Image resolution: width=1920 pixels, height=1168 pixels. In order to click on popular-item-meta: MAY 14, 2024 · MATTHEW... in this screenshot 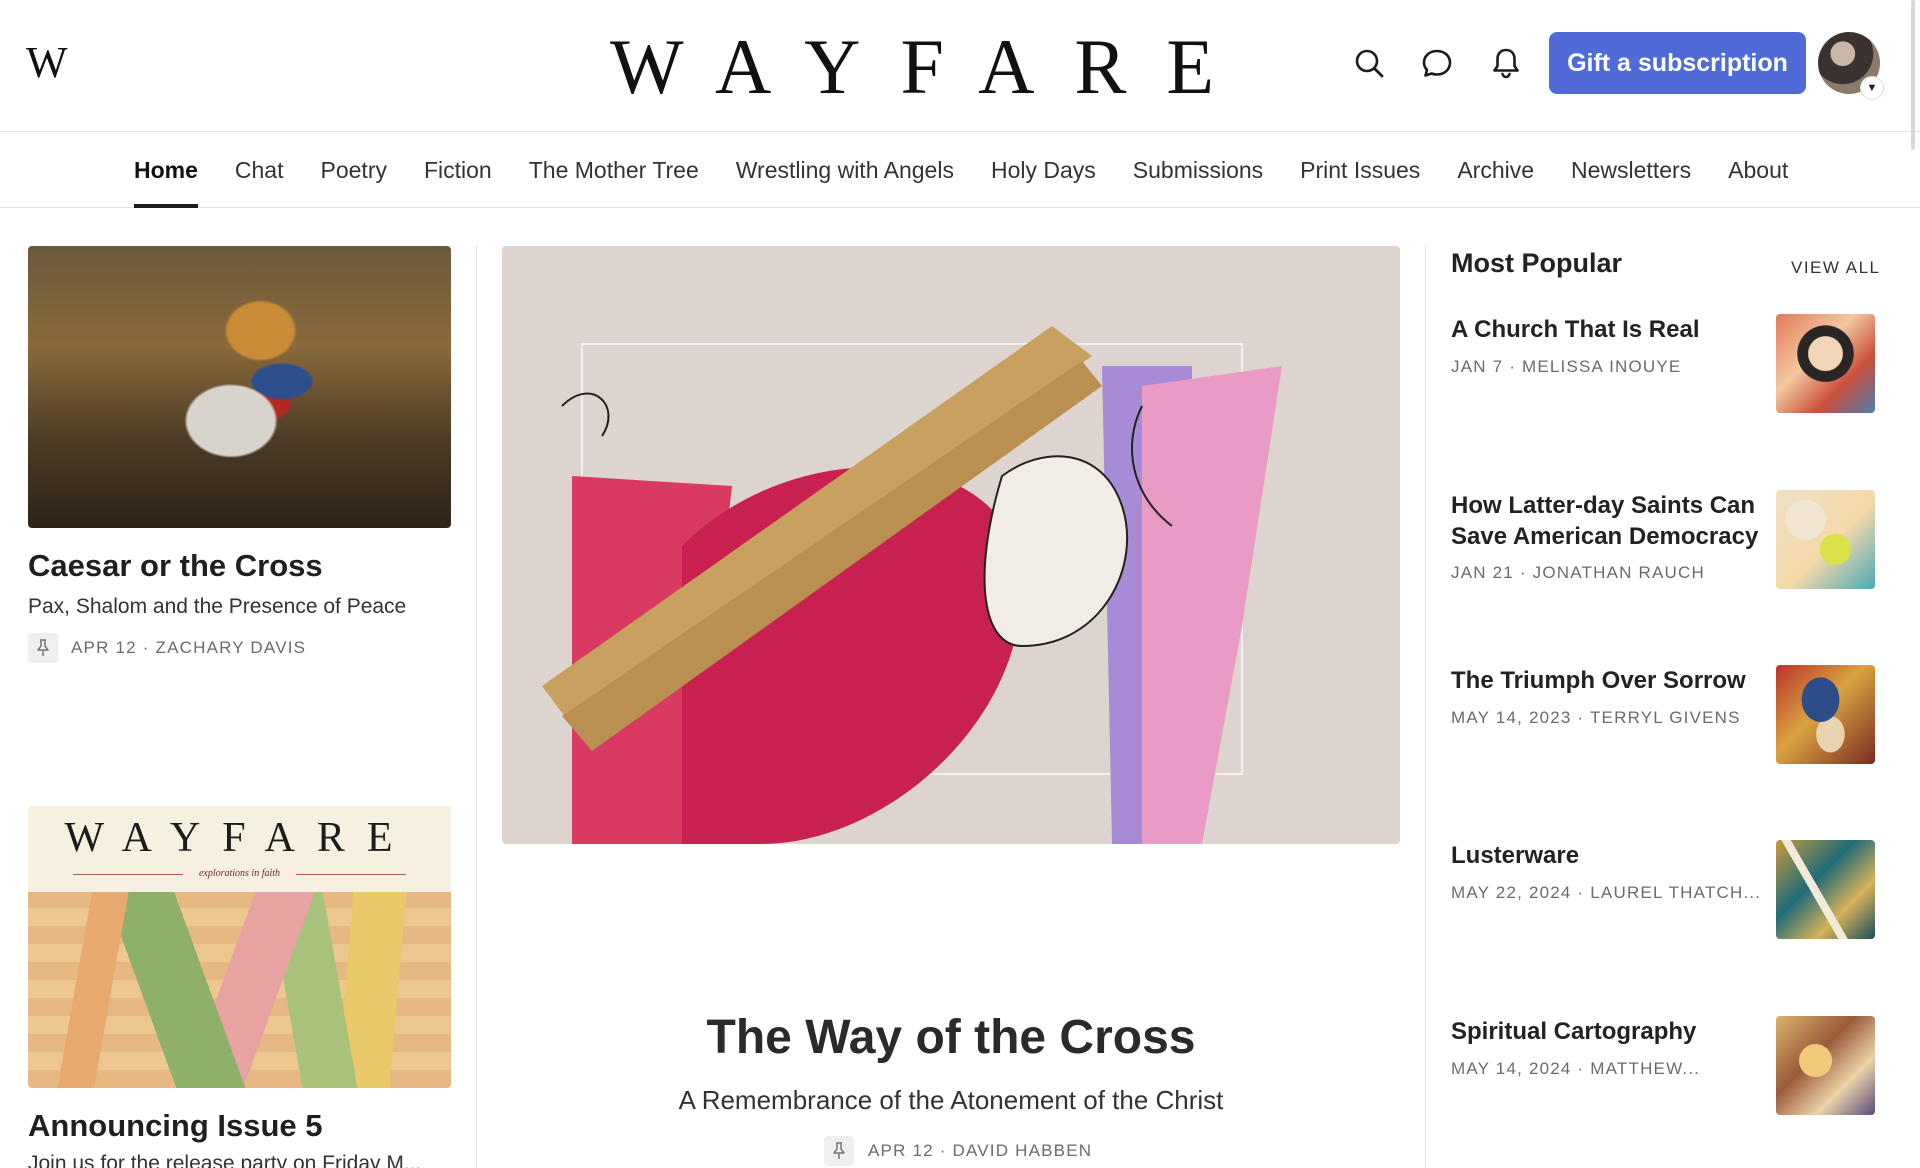, I will do `click(1576, 1068)`.